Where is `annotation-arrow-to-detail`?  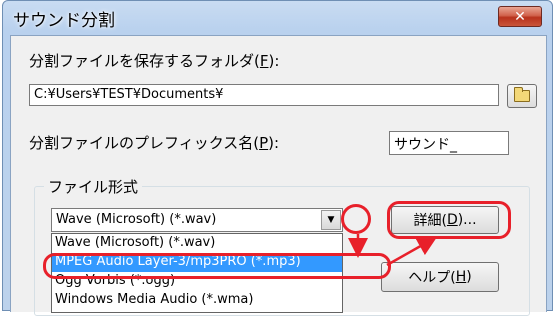
annotation-arrow-to-detail is located at coordinates (412, 251).